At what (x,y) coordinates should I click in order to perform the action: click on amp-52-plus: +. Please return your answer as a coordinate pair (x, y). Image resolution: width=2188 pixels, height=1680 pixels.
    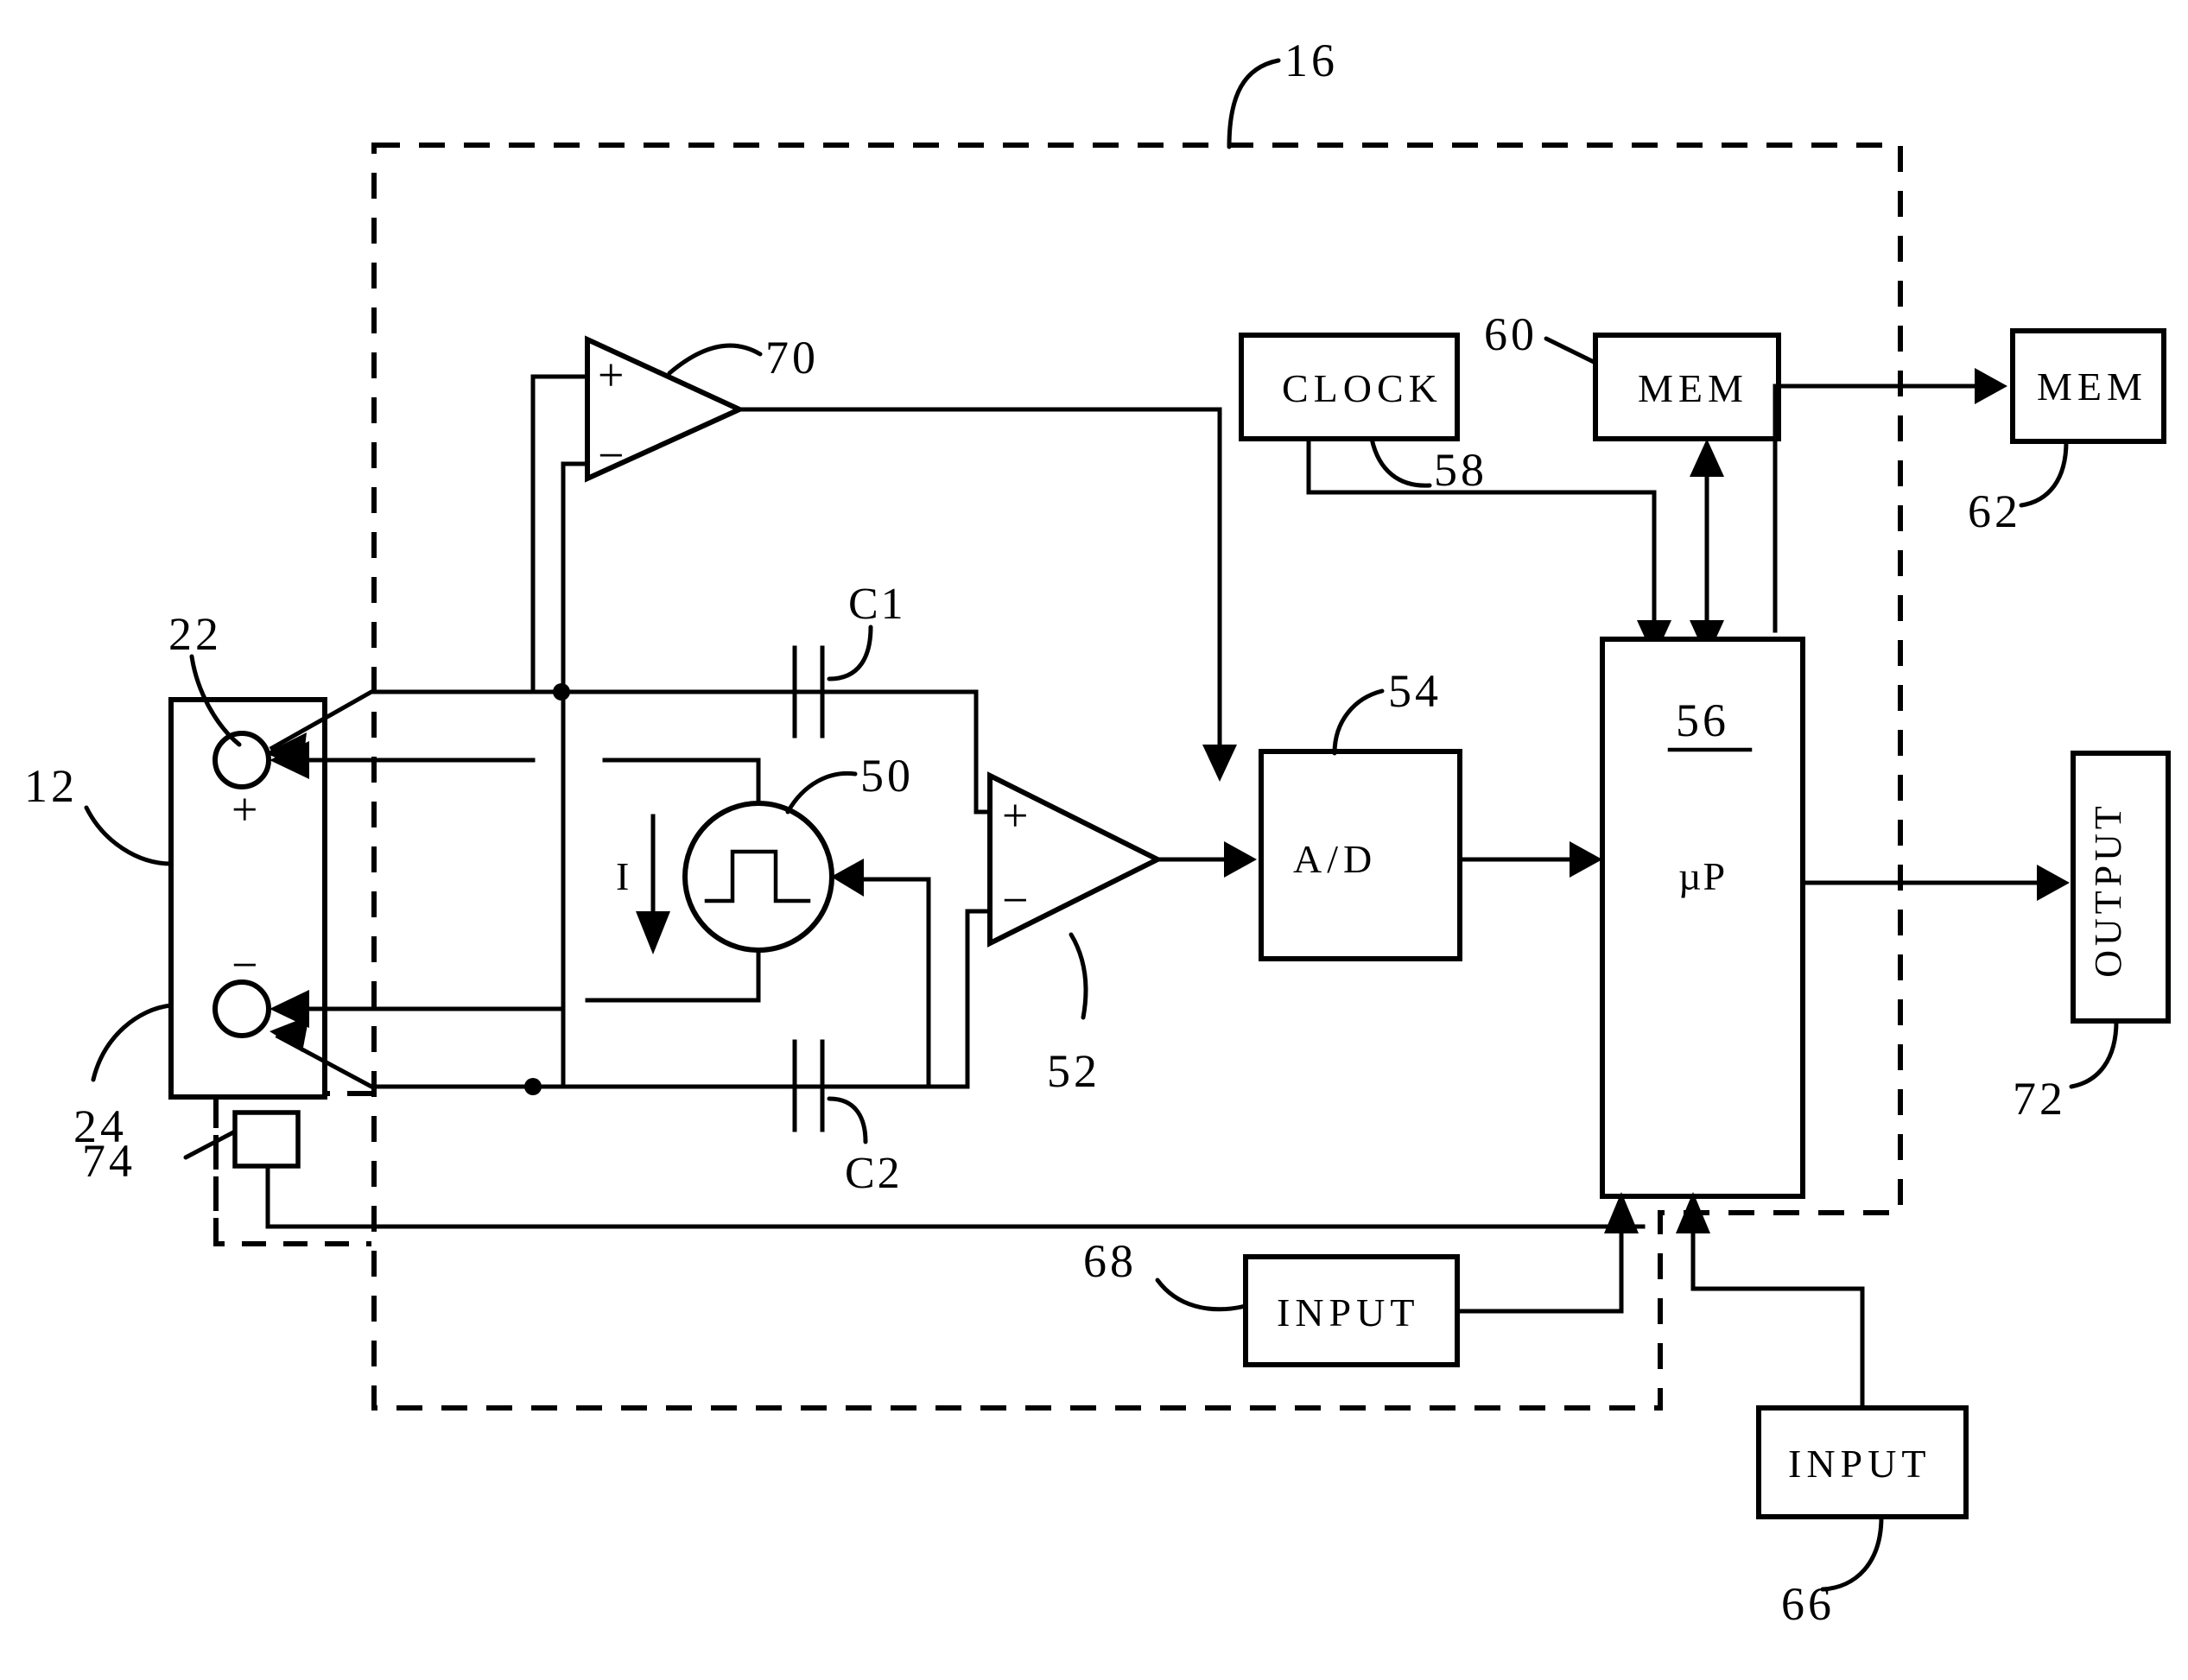
    Looking at the image, I should click on (1015, 815).